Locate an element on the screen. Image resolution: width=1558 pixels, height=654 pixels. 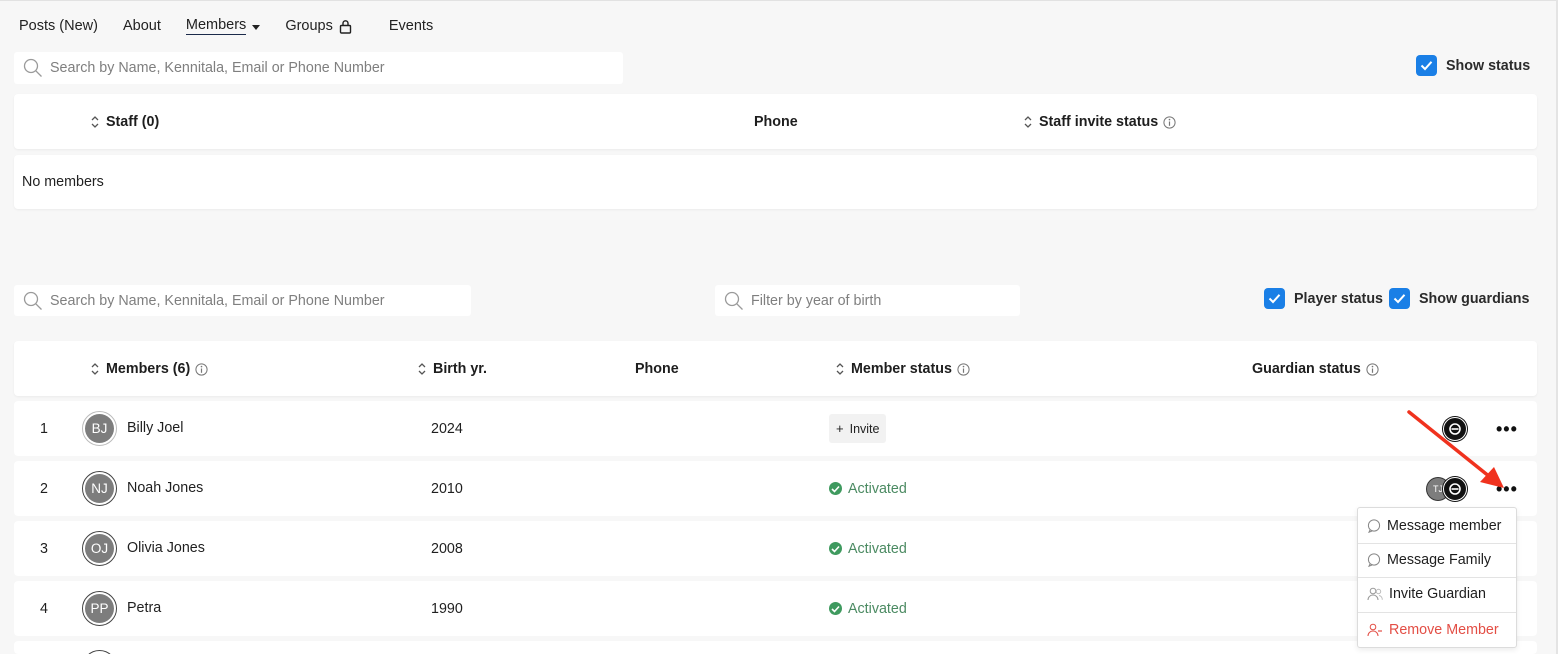
members-column-header: Members (6) is located at coordinates (149, 369).